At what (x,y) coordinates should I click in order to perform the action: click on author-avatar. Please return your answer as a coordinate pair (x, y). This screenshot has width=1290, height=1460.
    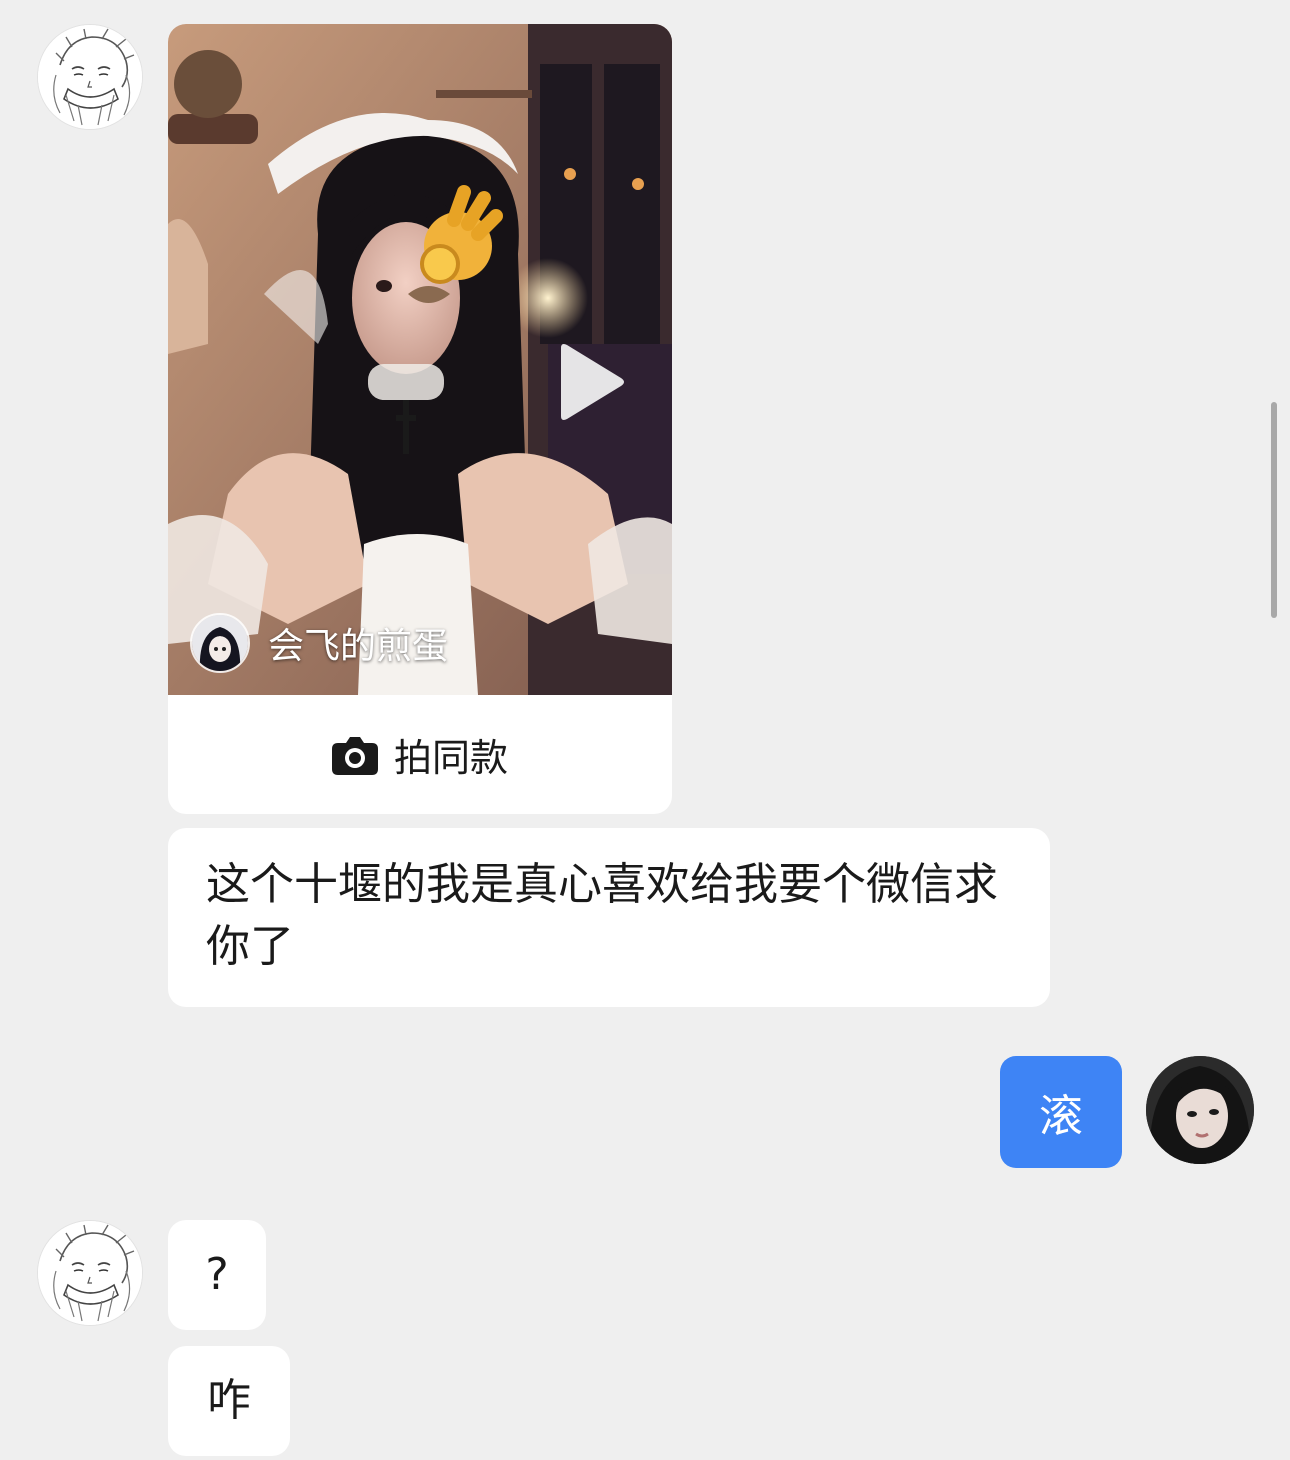
    Looking at the image, I should click on (220, 643).